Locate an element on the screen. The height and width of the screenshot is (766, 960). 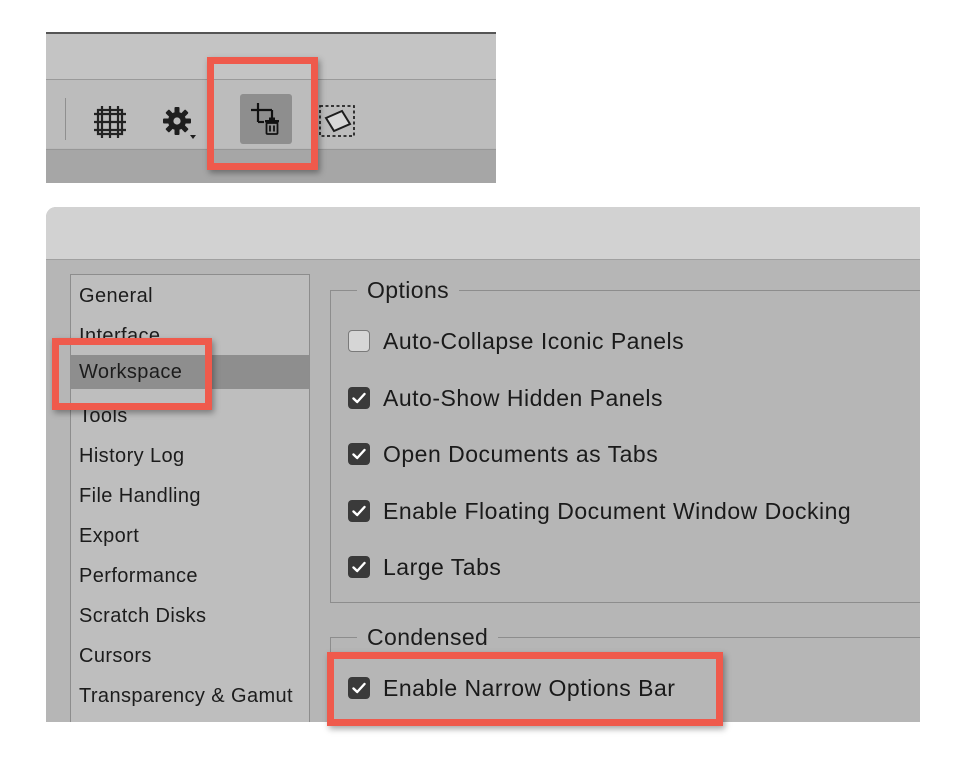
nav-item-transparency-gamut: Transparency & Gamut is located at coordinates (190, 696).